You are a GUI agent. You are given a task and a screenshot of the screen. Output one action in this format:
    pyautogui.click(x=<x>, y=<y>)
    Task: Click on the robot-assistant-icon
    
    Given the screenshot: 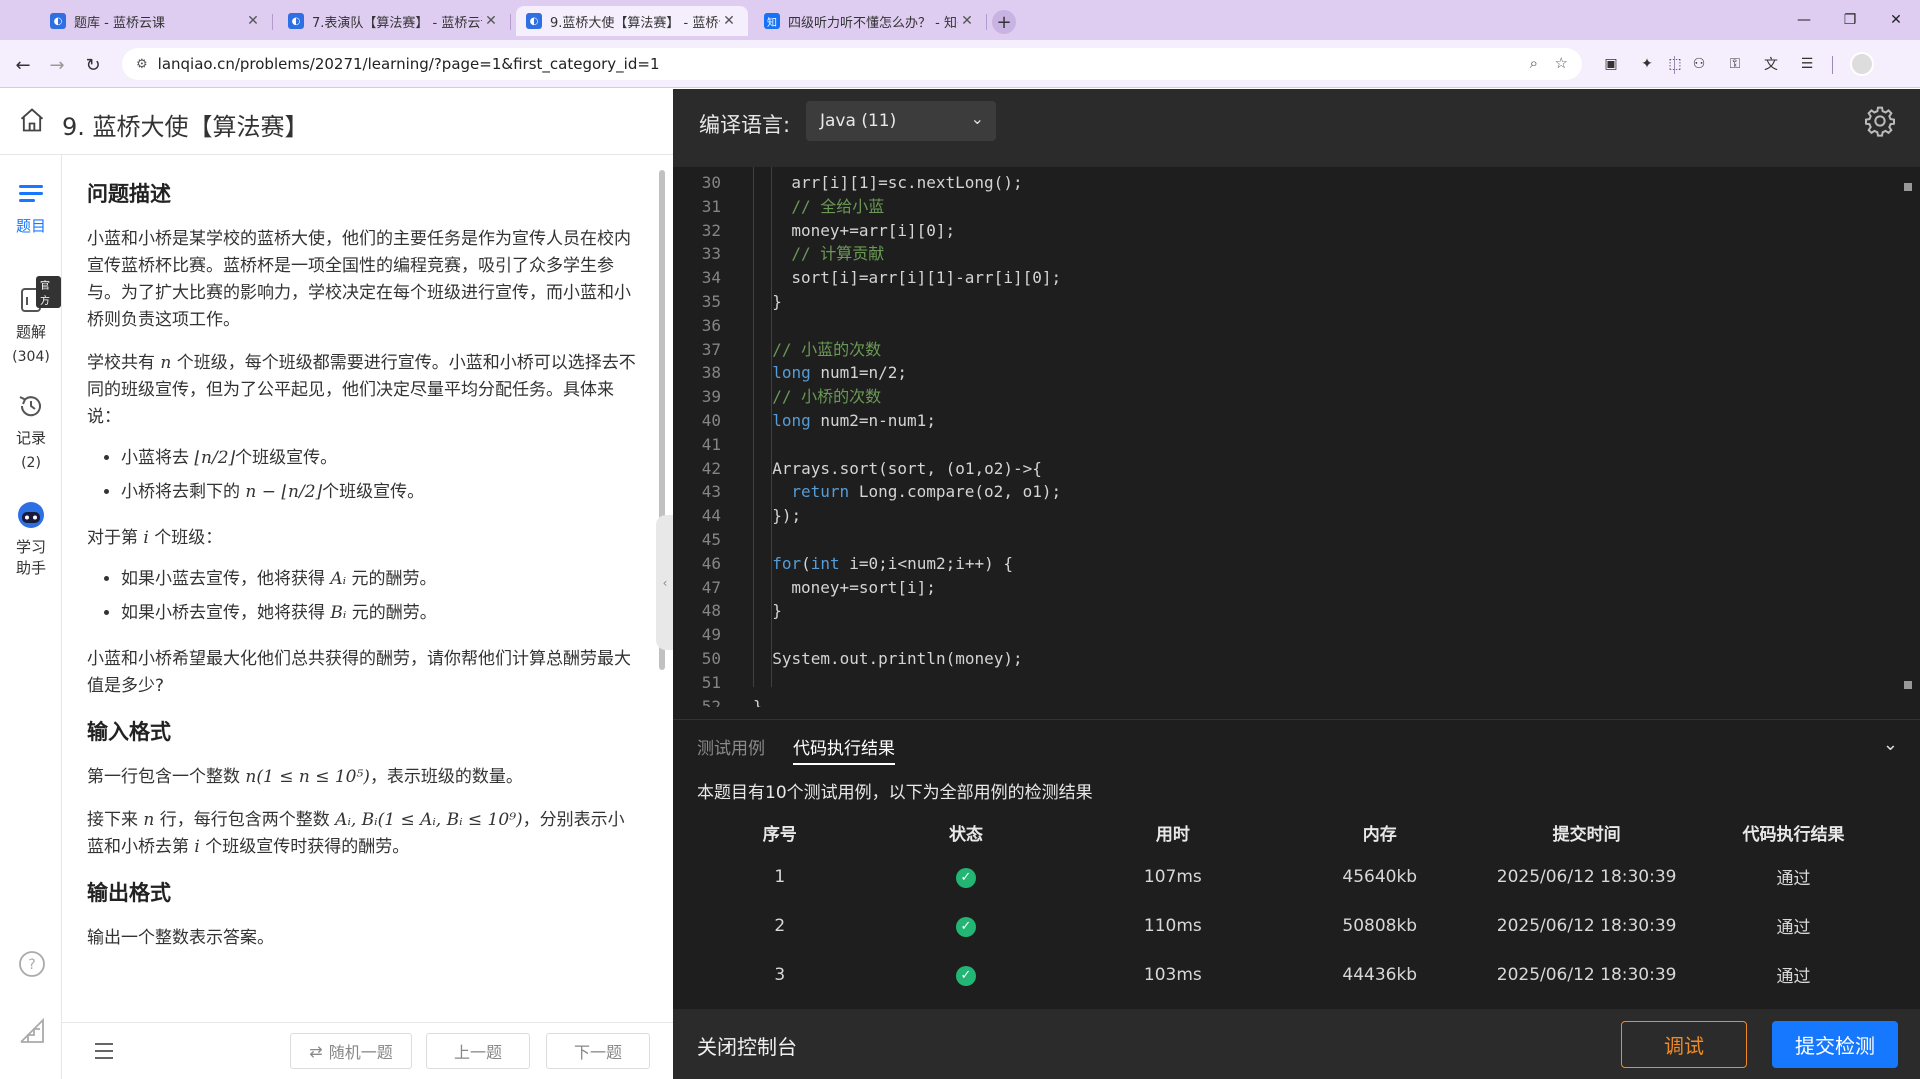 What is the action you would take?
    pyautogui.click(x=31, y=515)
    